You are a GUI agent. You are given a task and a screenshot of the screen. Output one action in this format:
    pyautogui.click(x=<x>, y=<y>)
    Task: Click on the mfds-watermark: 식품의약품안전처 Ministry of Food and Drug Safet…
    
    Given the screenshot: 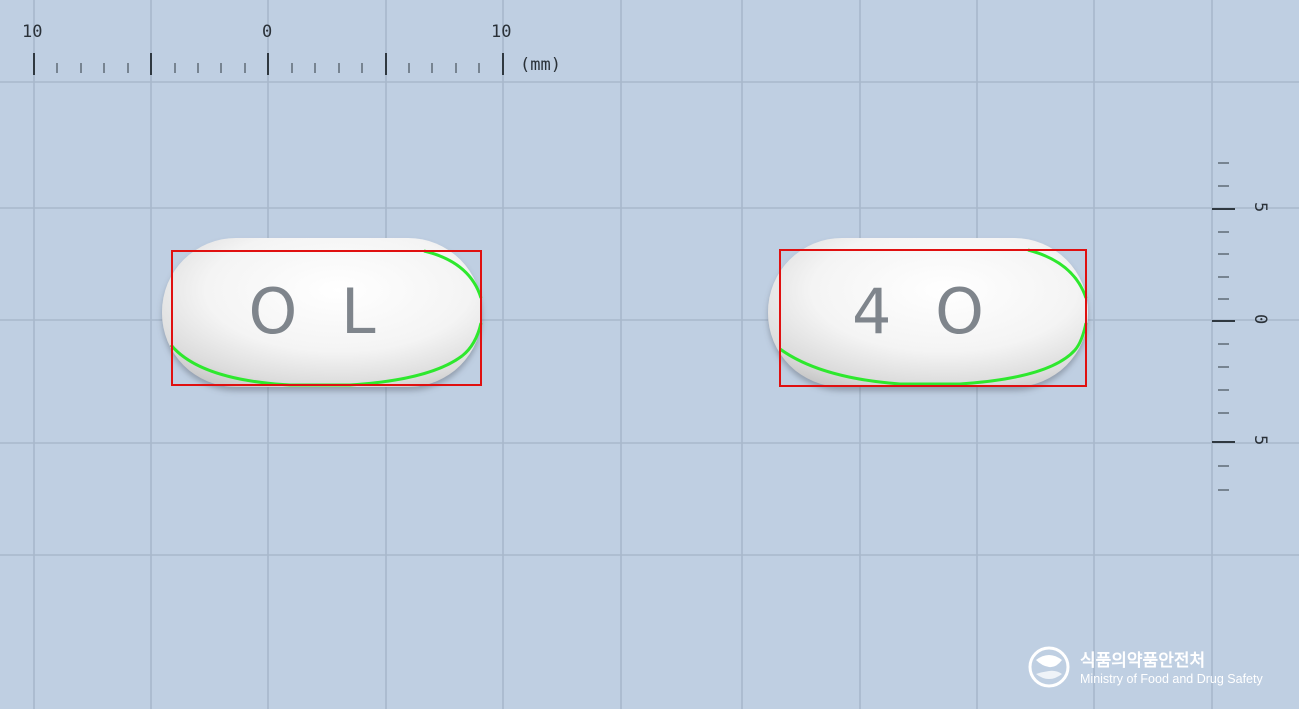 What is the action you would take?
    pyautogui.click(x=1145, y=667)
    